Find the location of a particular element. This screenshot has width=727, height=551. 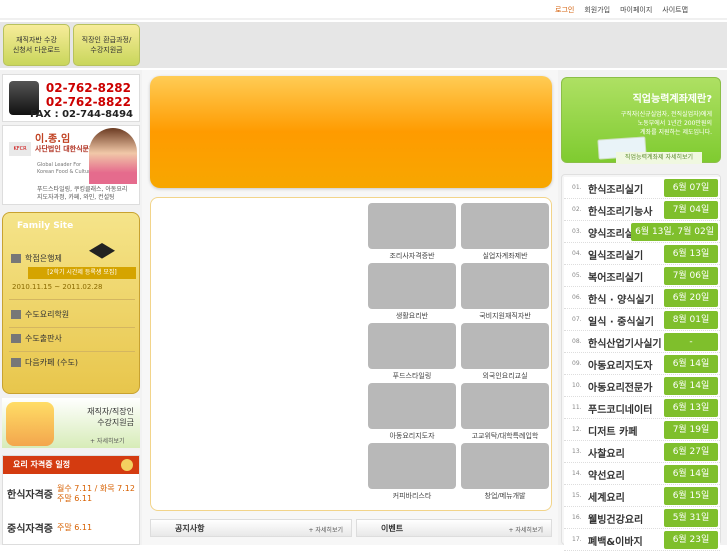

schedule-row: 11. 푸드코디네이터 6월 13일 is located at coordinates (642, 408).